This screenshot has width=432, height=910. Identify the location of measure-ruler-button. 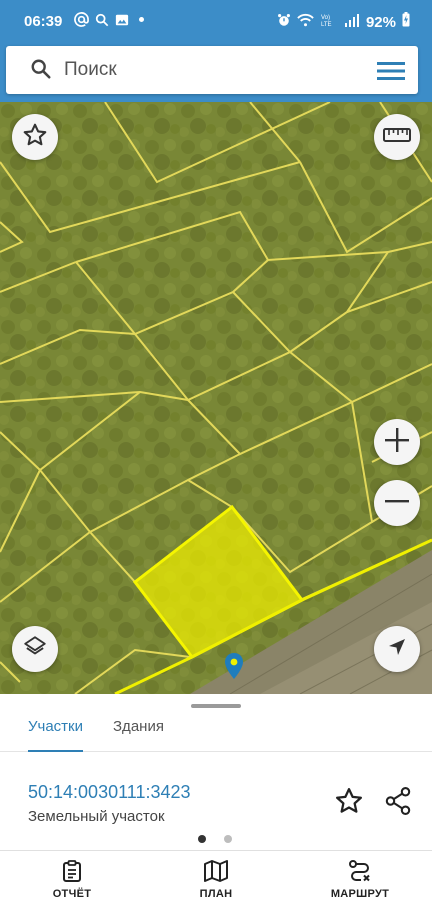
(397, 137).